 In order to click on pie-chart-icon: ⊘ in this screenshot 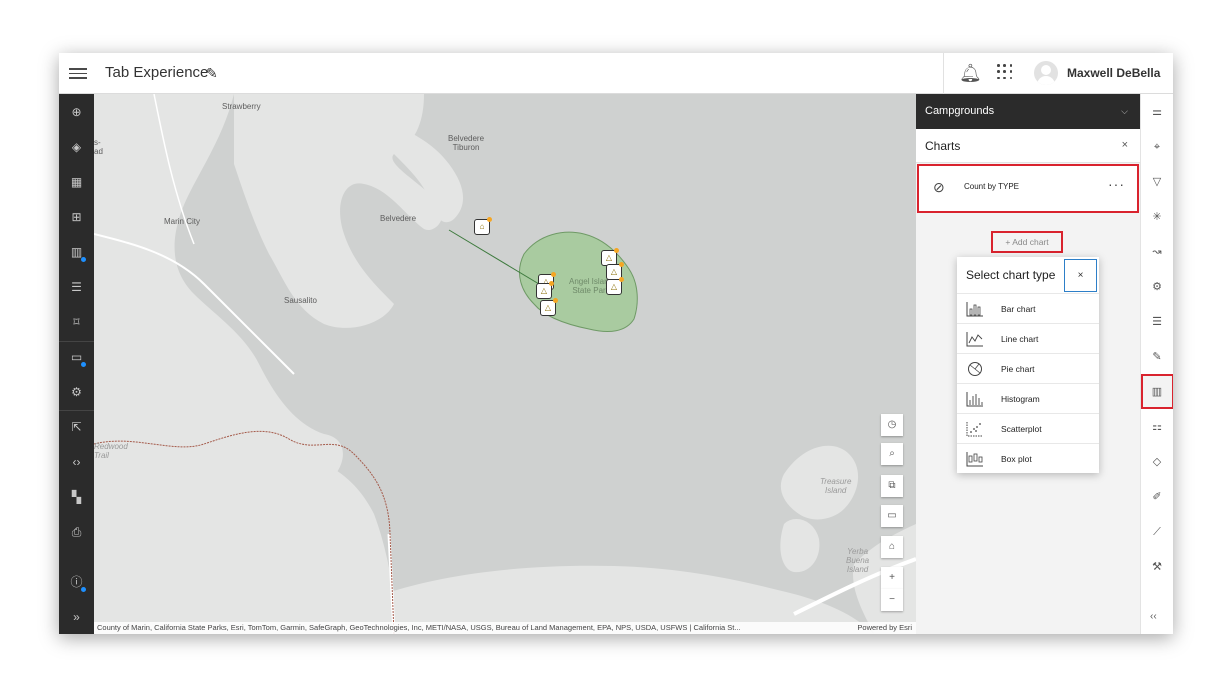, I will do `click(939, 187)`.